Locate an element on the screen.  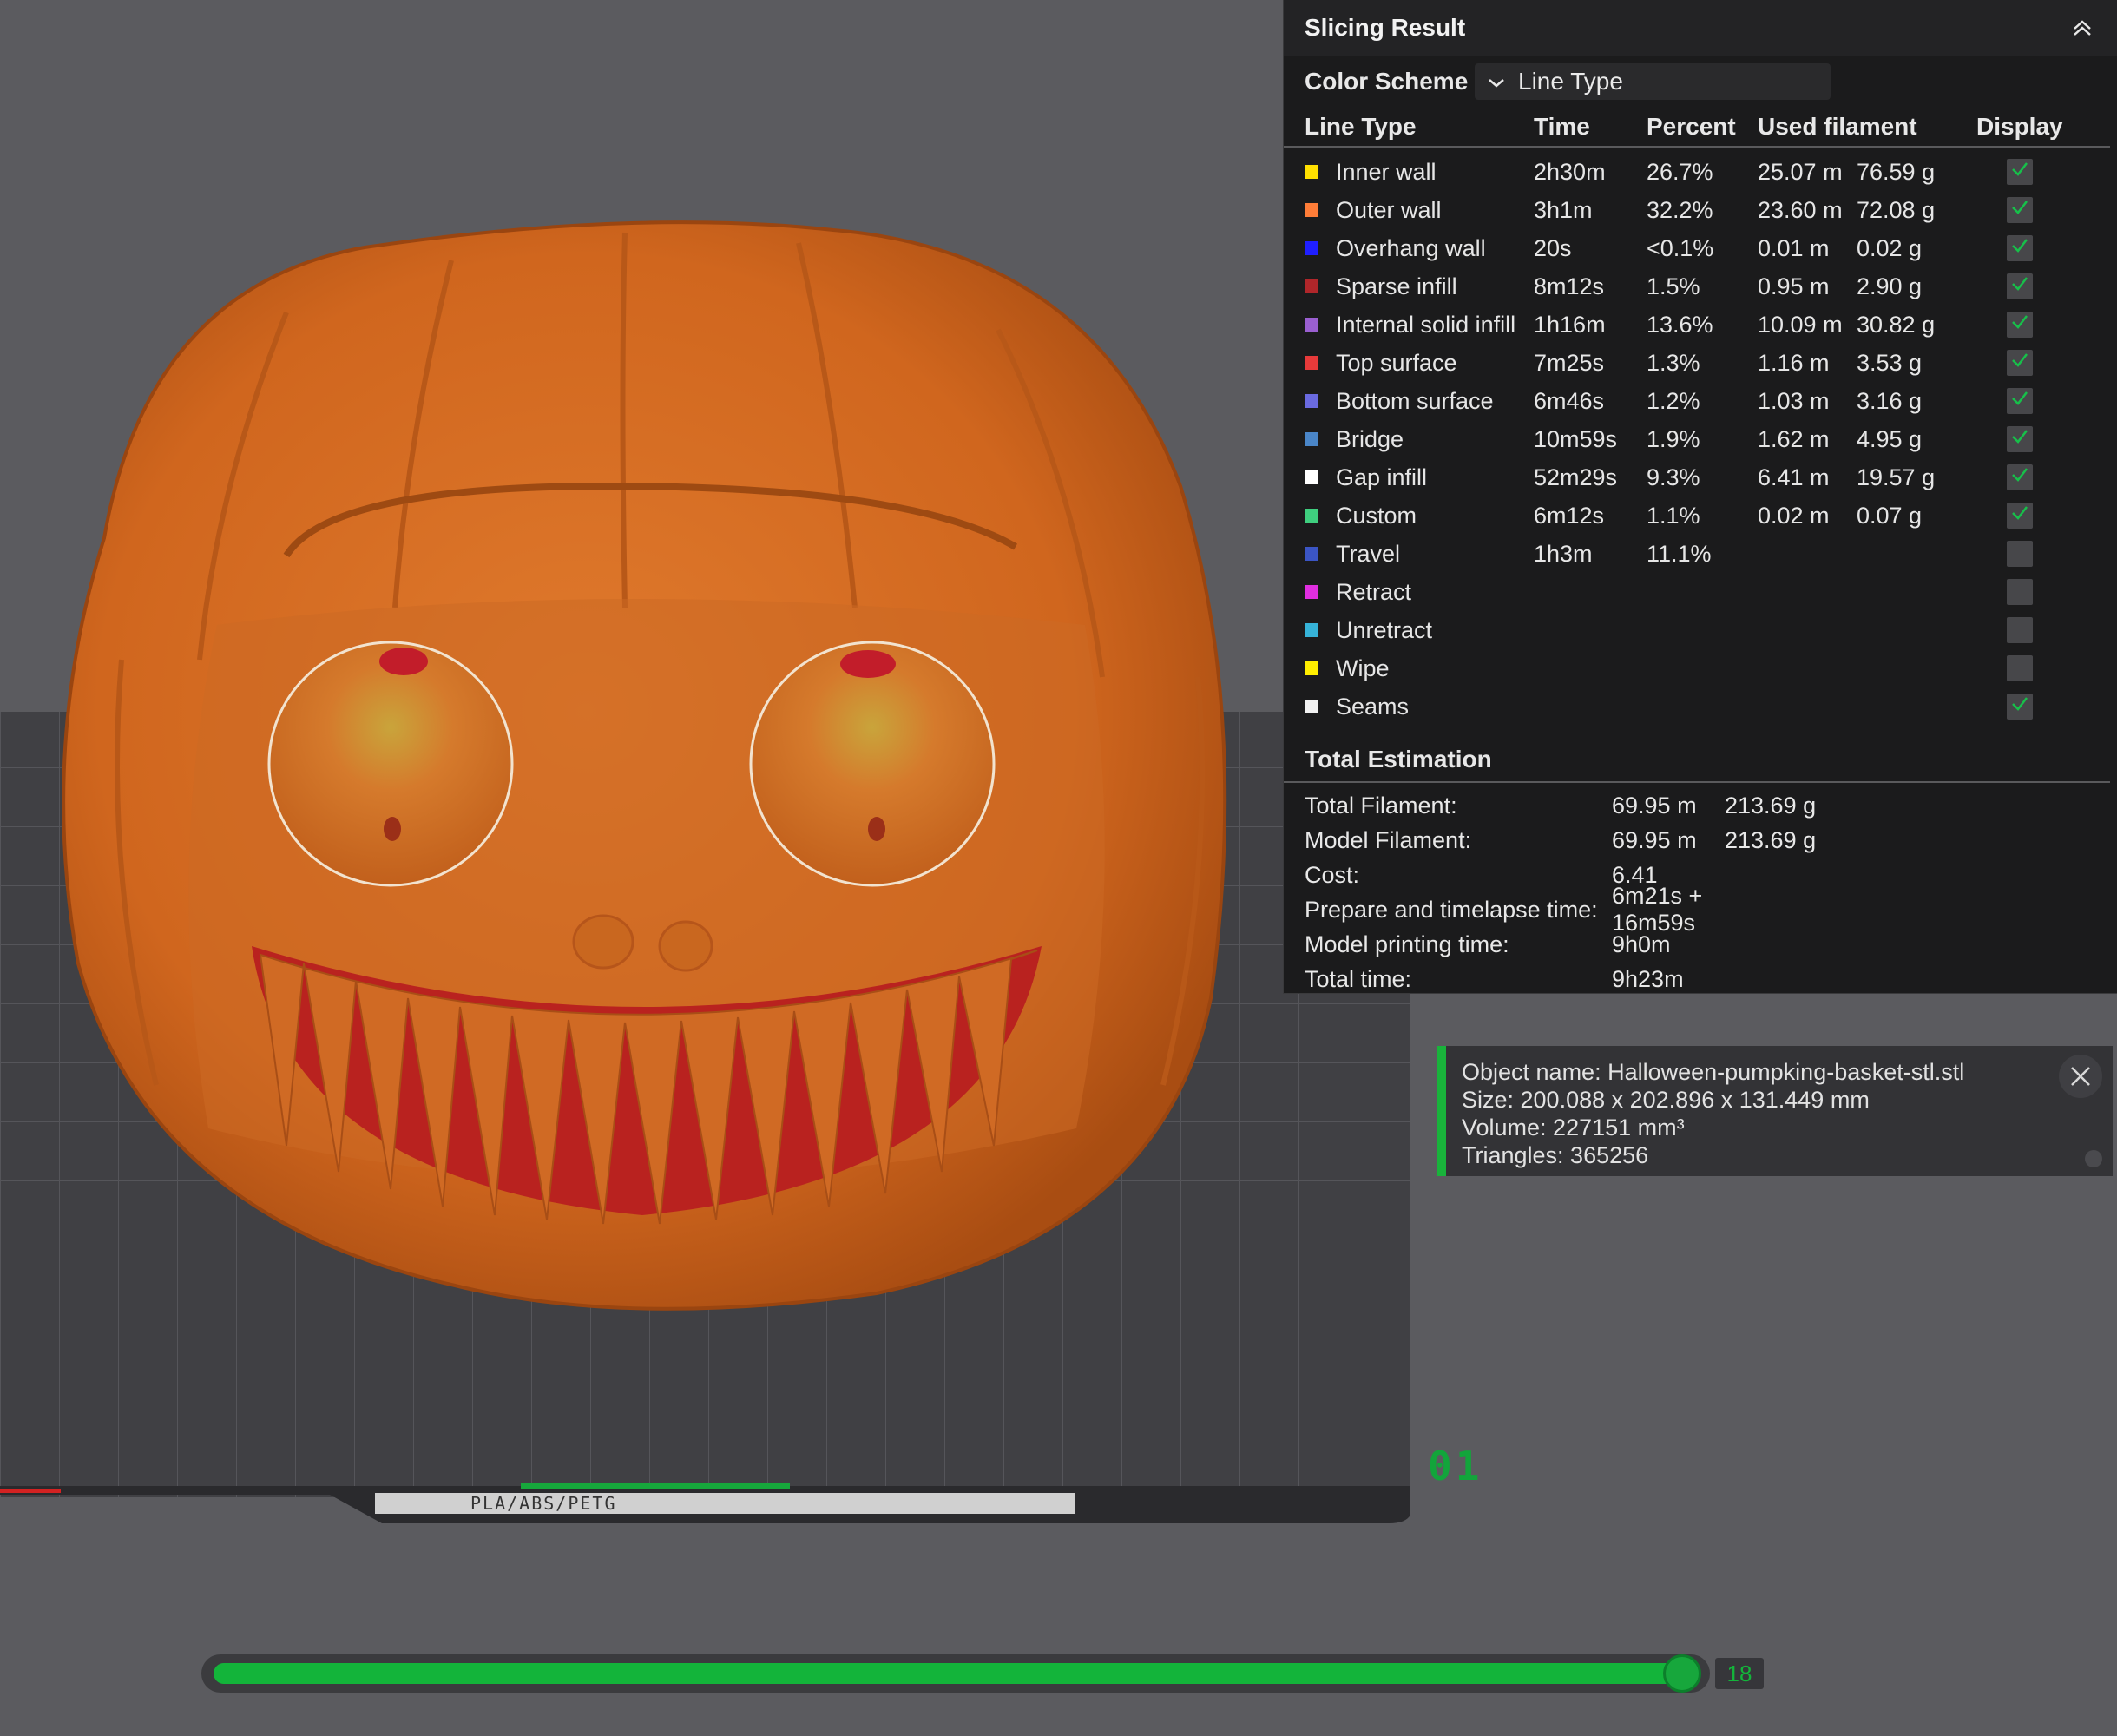
line-type-label: Bottom surface is located at coordinates (1419, 401).